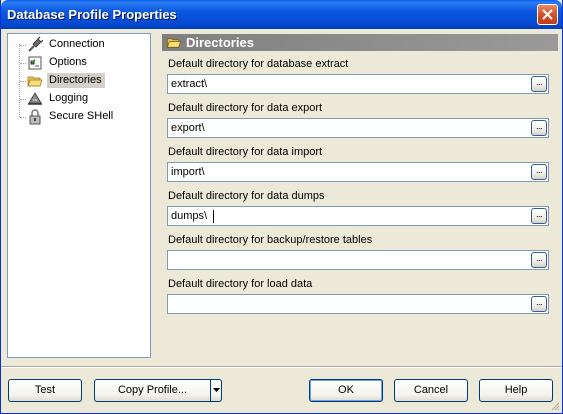 The image size is (563, 414). What do you see at coordinates (213, 216) in the screenshot?
I see `text-caret` at bounding box center [213, 216].